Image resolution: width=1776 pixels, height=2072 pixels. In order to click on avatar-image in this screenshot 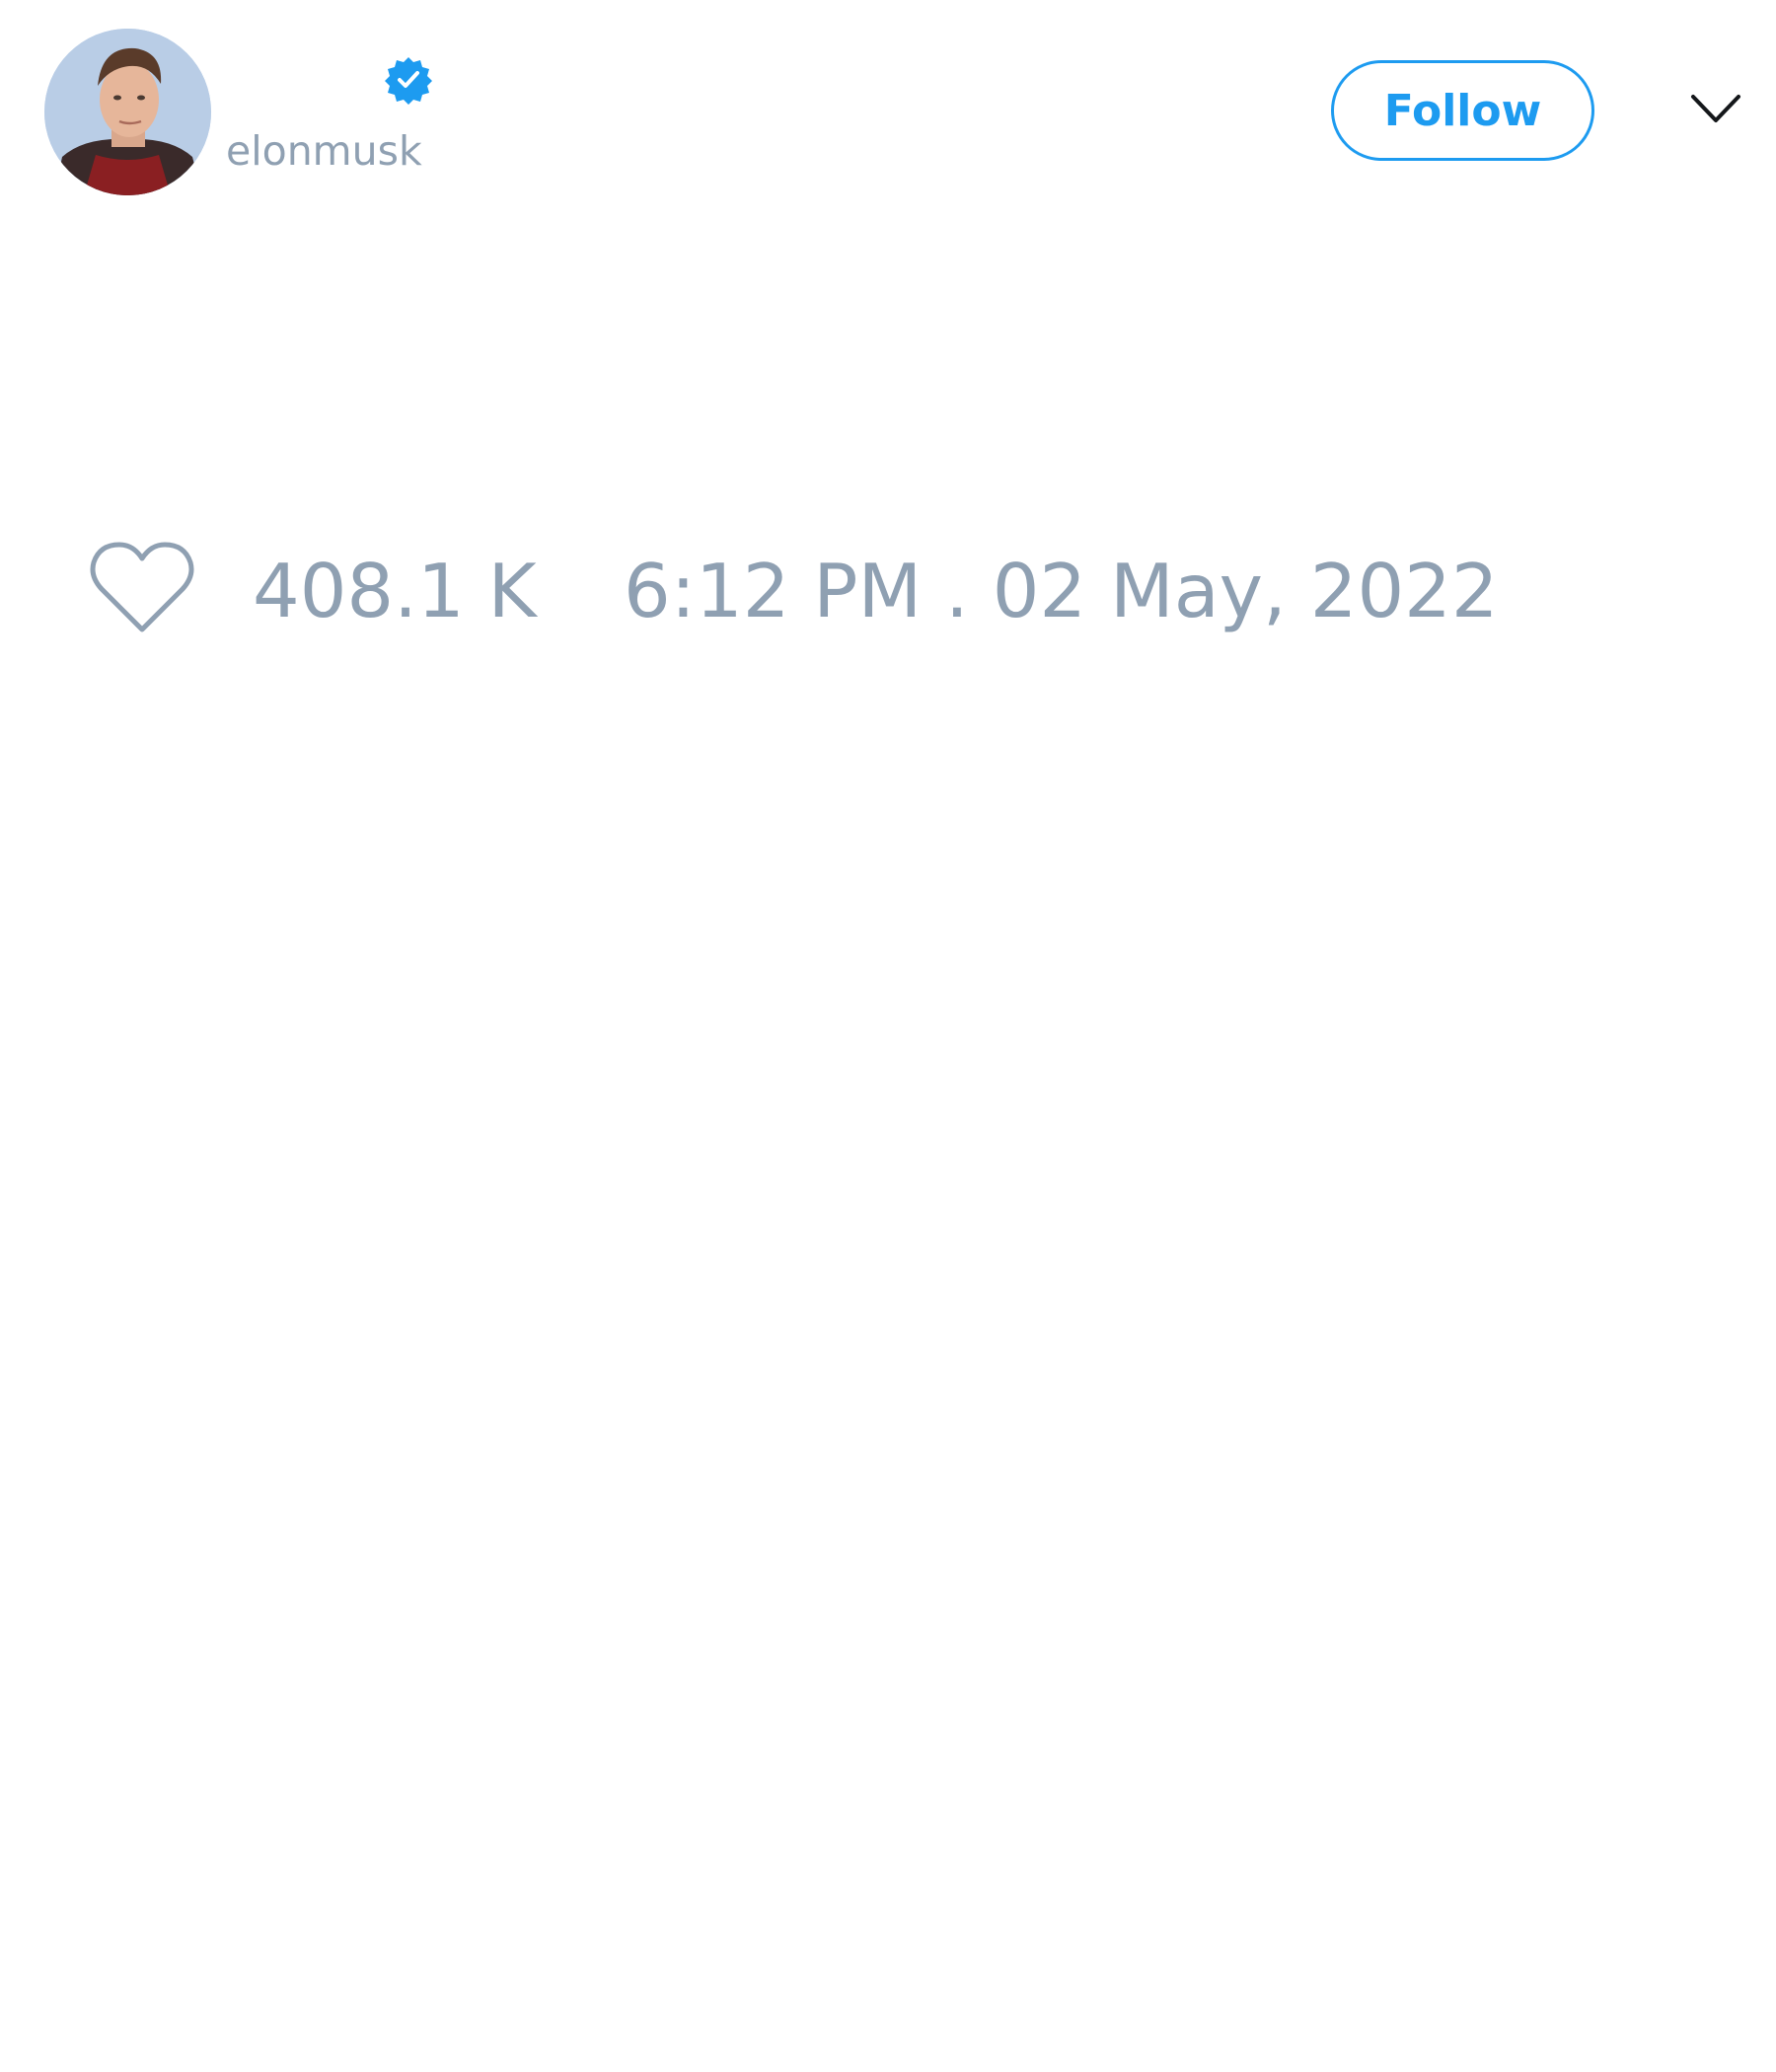, I will do `click(128, 112)`.